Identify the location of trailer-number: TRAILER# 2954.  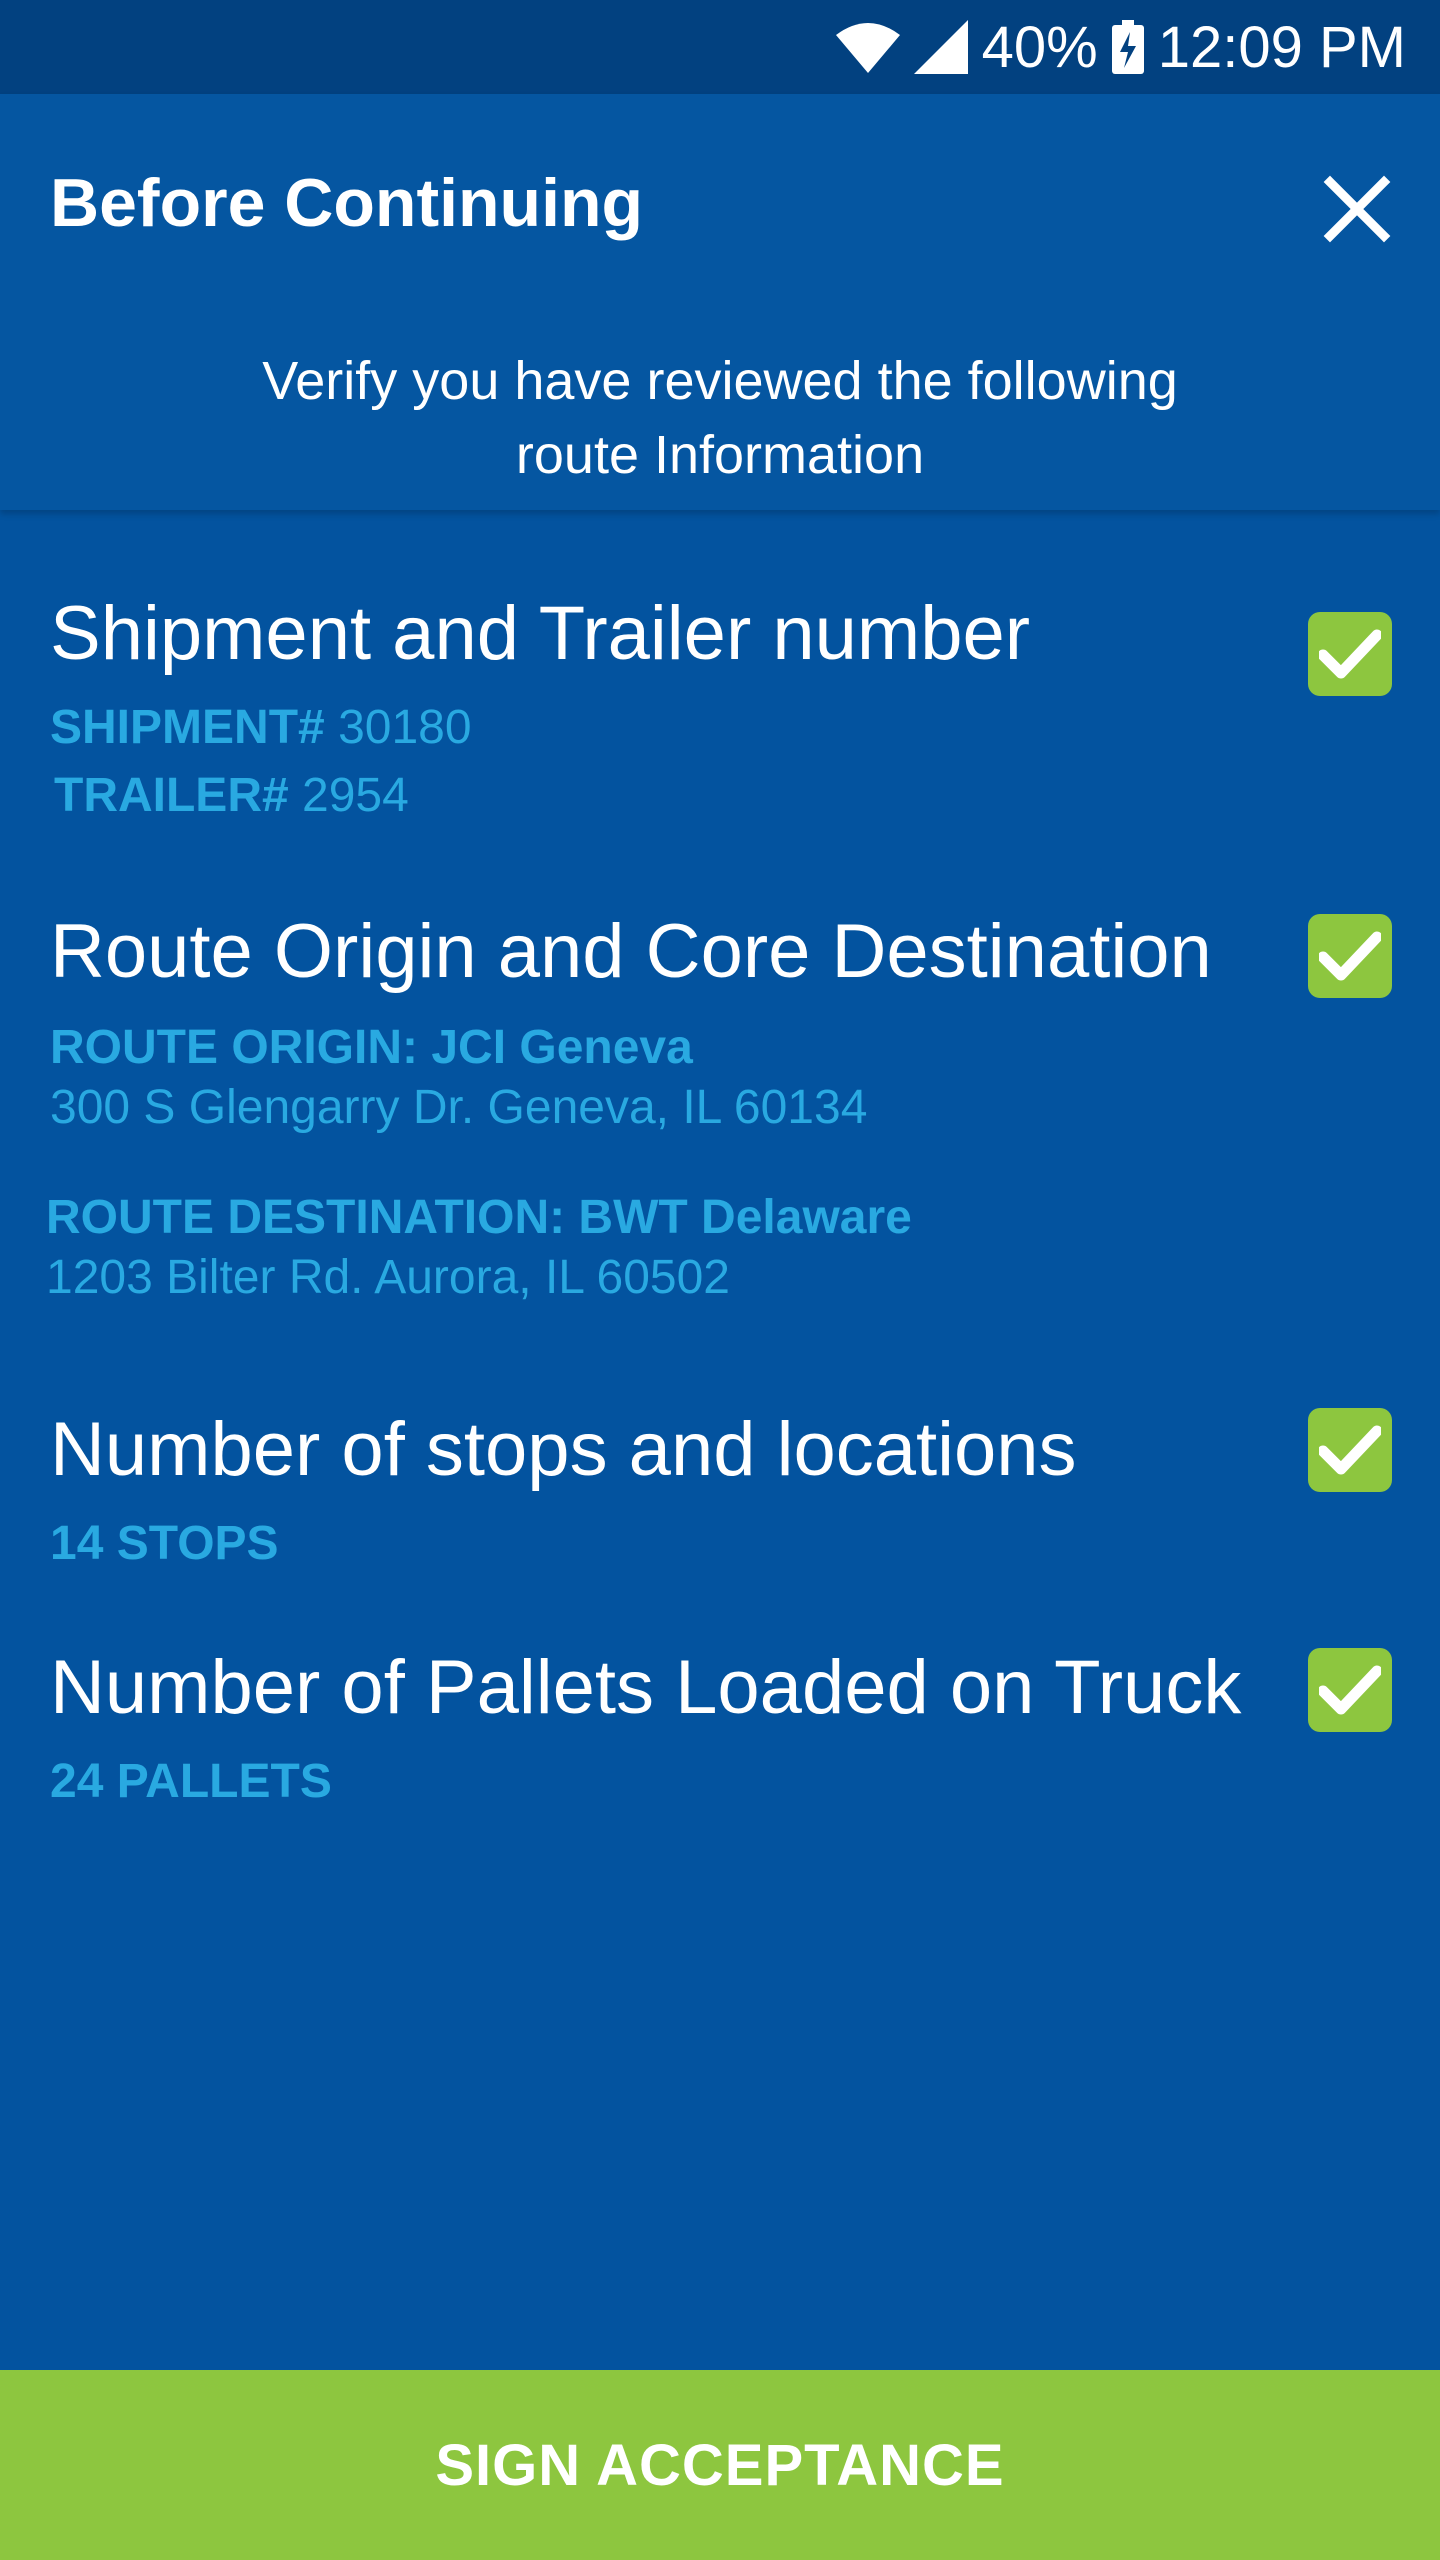
(231, 795).